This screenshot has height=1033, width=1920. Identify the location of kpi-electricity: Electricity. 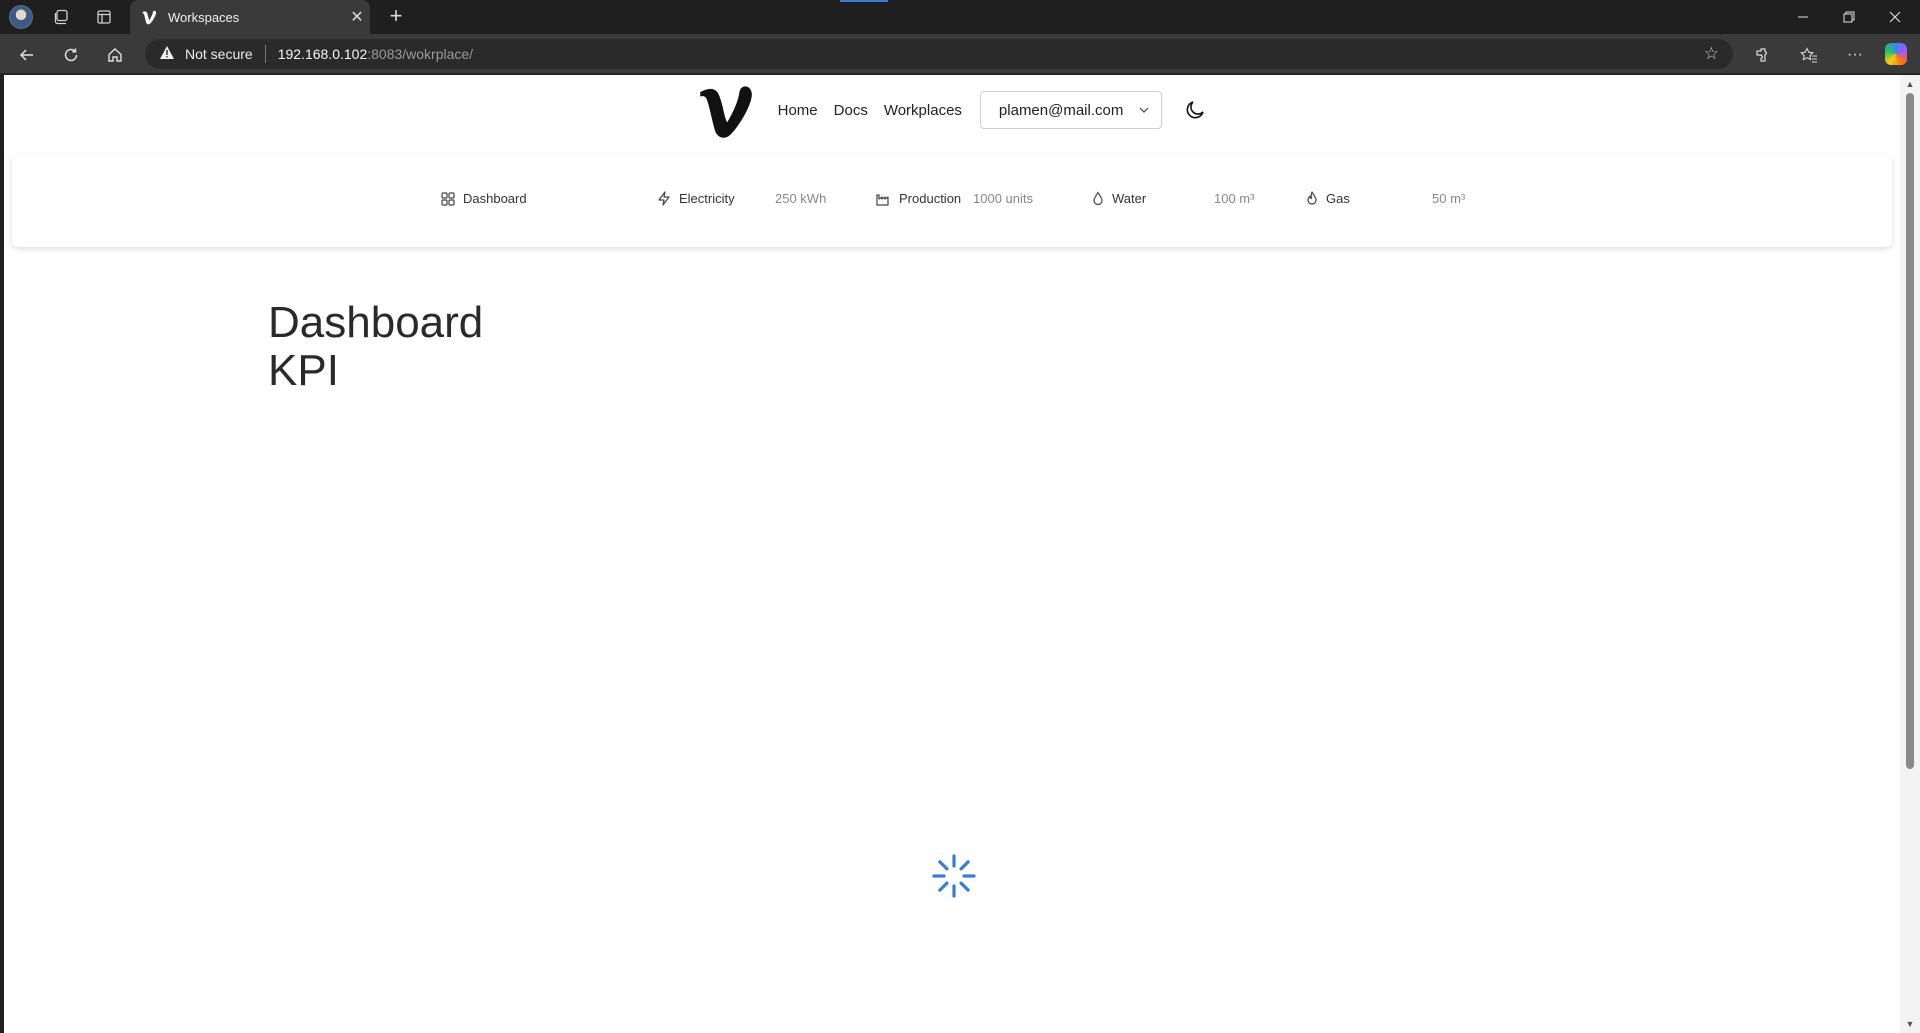
(696, 198).